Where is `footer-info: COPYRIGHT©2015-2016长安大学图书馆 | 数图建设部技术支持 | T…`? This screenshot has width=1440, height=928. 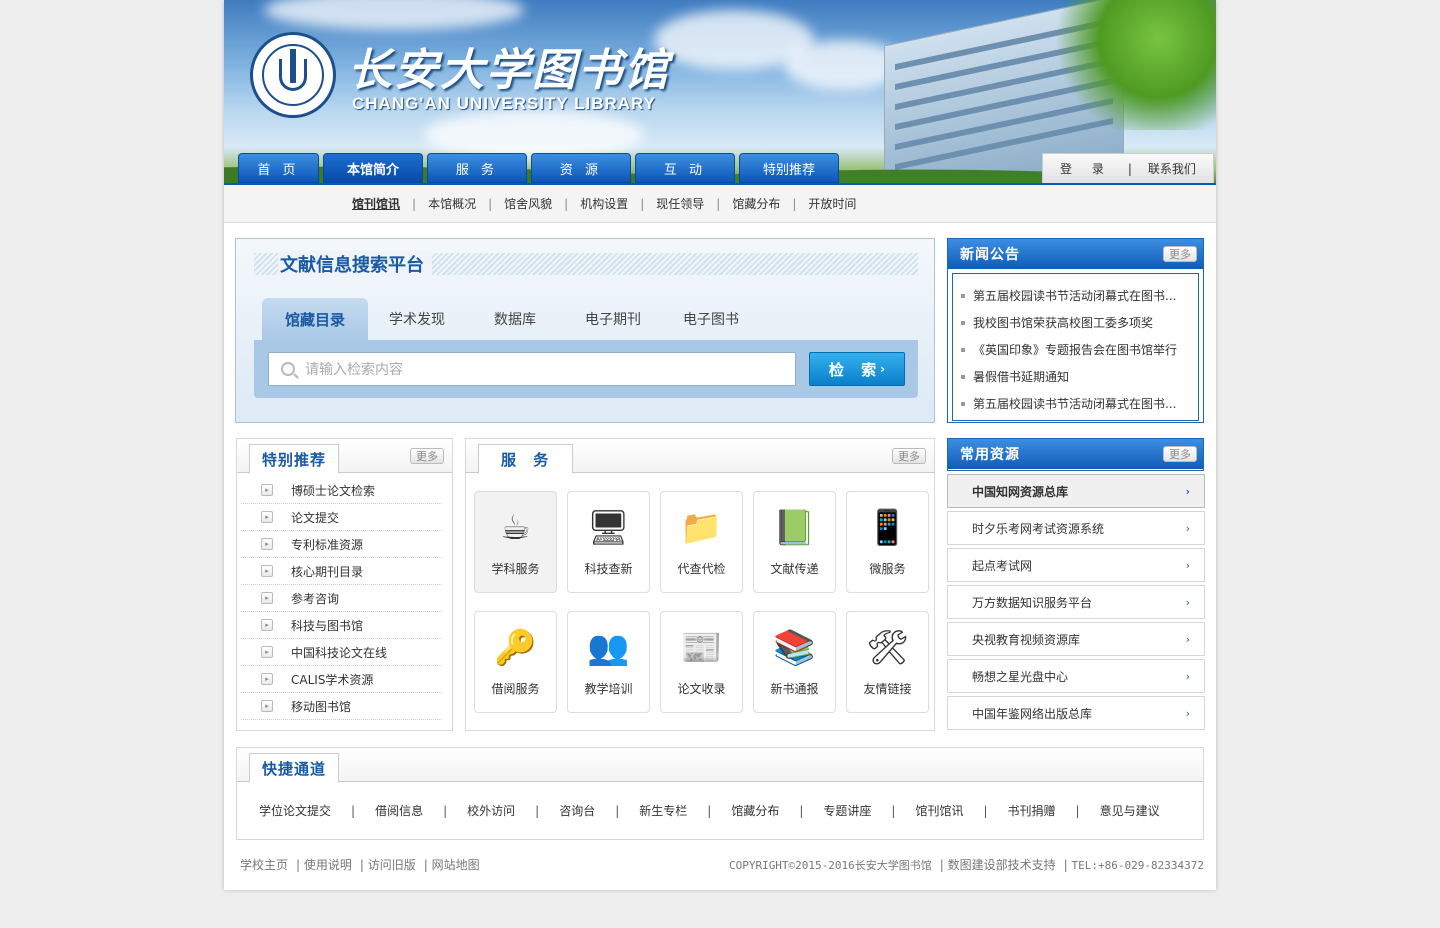 footer-info: COPYRIGHT©2015-2016长安大学图书馆 | 数图建设部技术支持 | T… is located at coordinates (966, 865).